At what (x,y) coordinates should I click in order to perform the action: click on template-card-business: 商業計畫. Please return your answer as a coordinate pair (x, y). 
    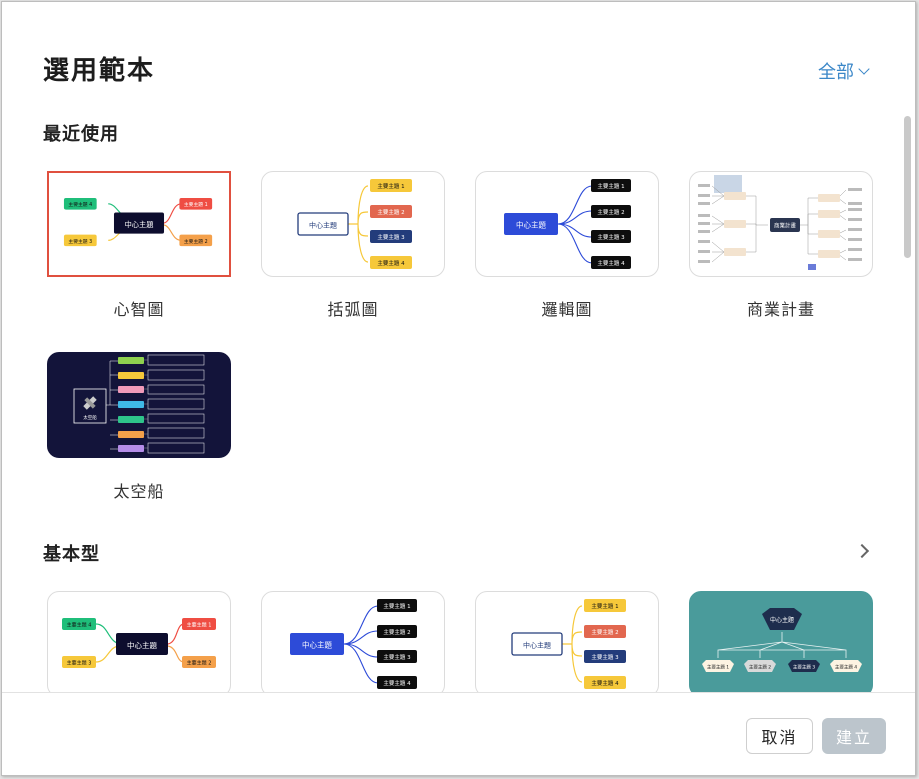
    Looking at the image, I should click on (781, 224).